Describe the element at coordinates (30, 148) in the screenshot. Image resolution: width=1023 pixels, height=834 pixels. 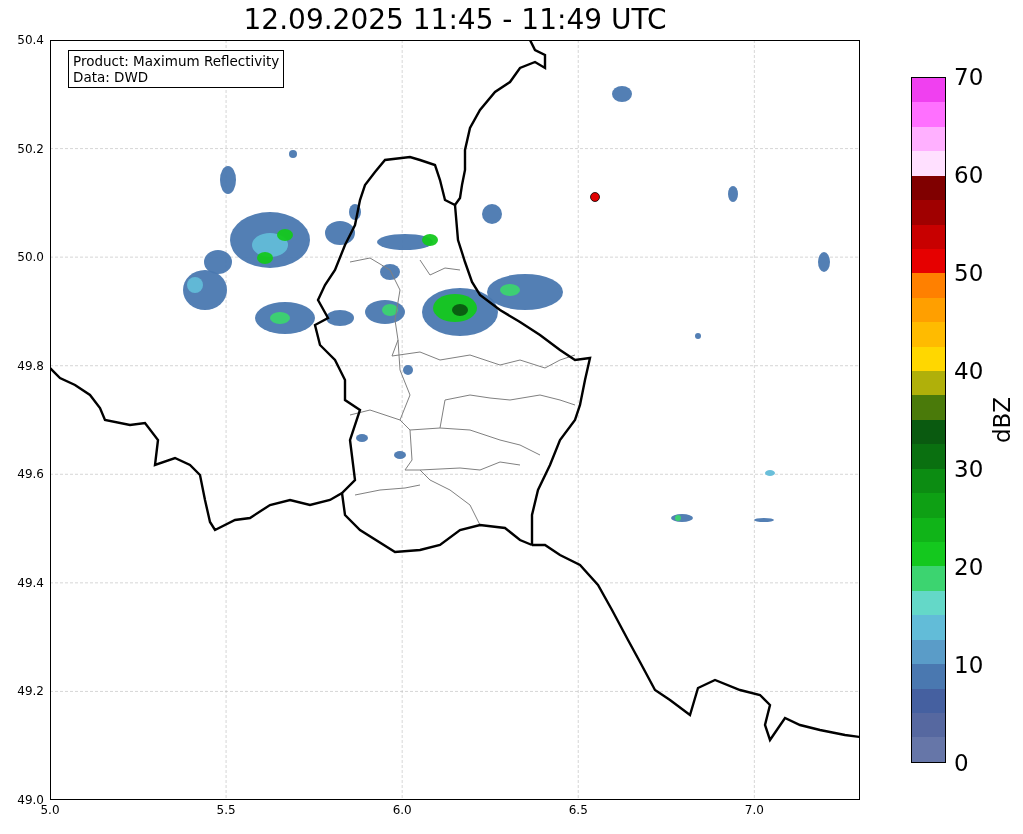
I see `latitude-tick-label: 50.2` at that location.